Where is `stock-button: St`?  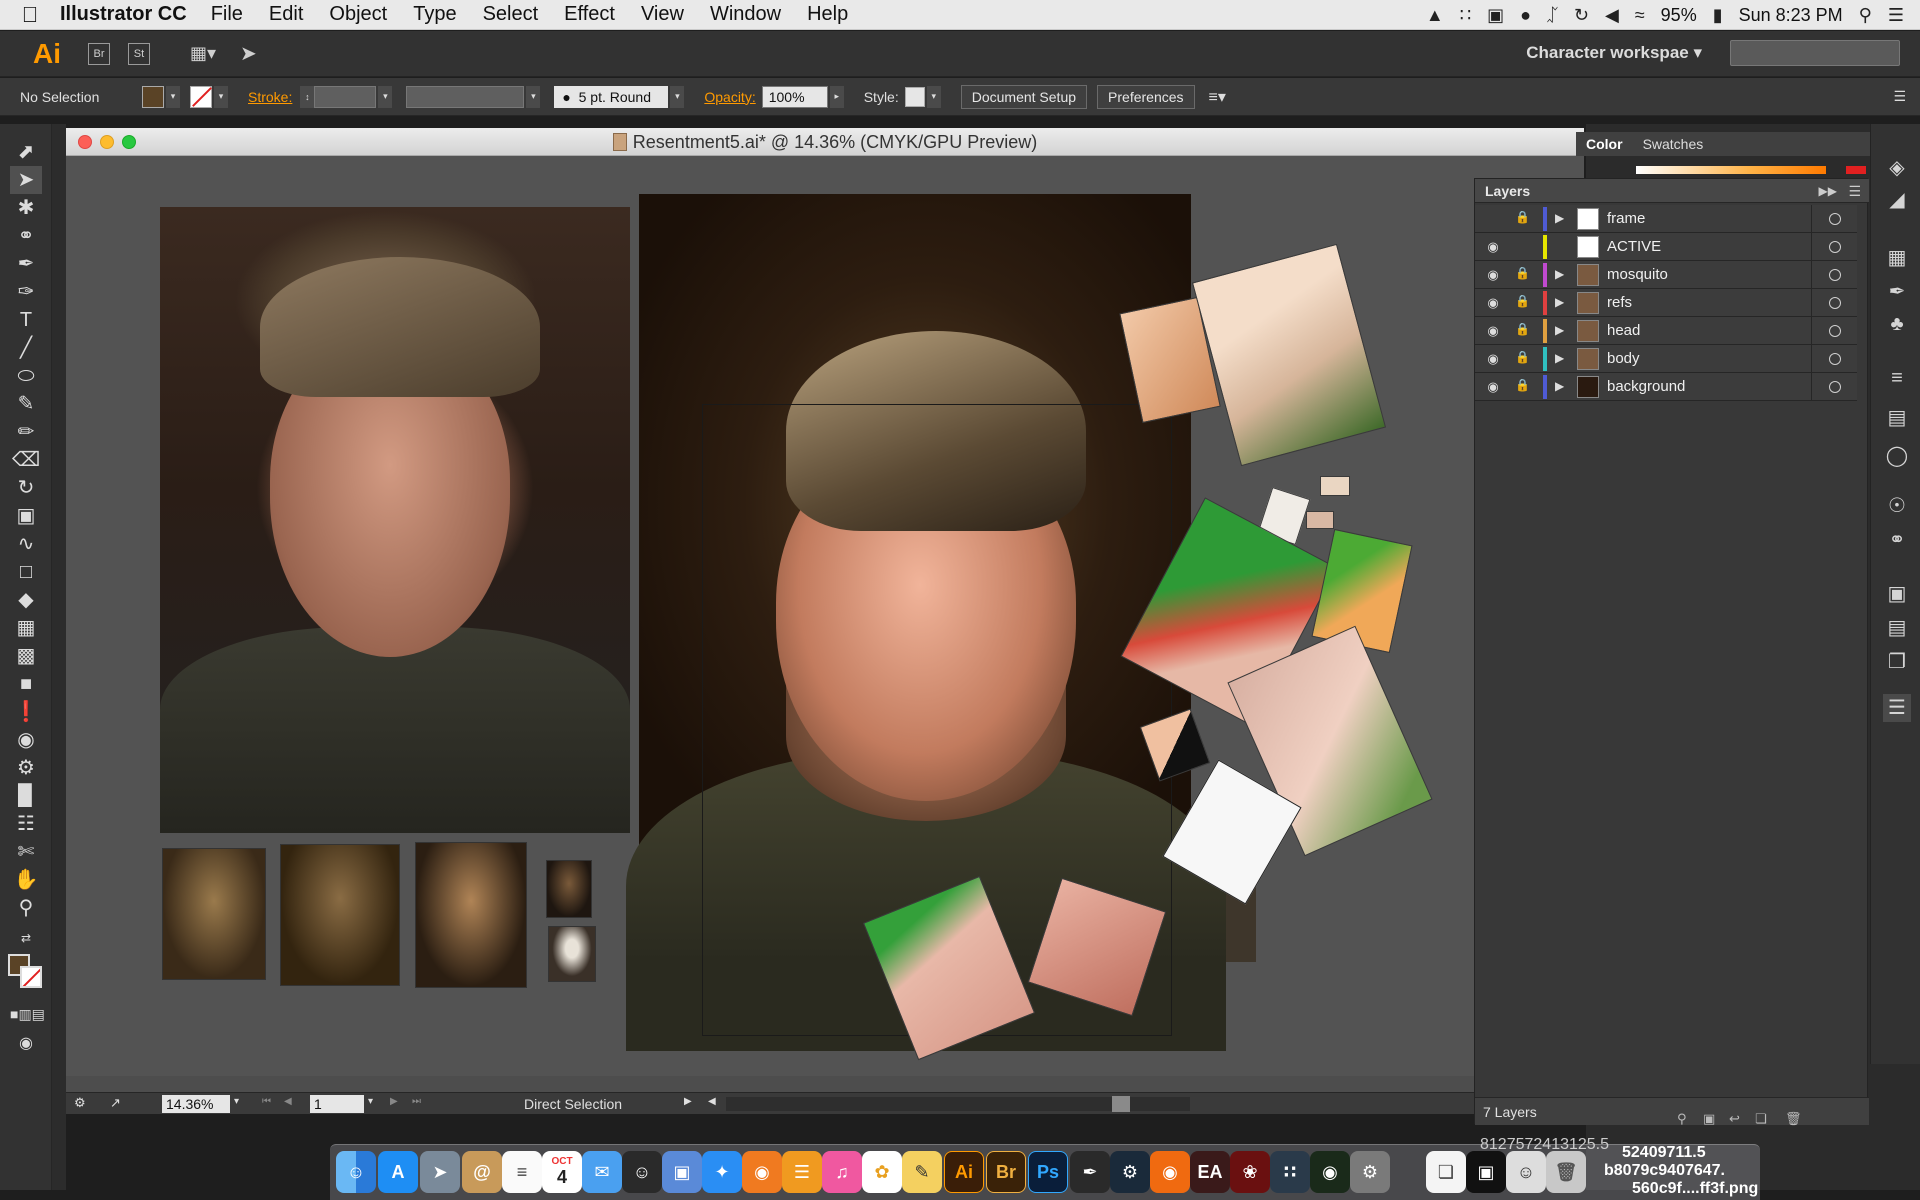
stock-button: St is located at coordinates (139, 53).